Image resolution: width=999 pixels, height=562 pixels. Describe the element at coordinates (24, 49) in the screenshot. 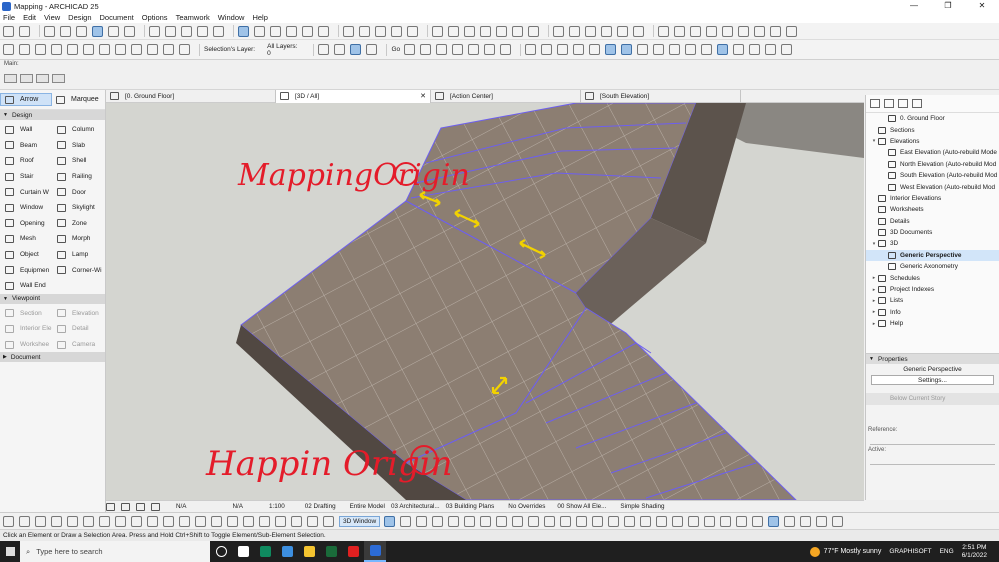

I see `floor-plan-icon` at that location.